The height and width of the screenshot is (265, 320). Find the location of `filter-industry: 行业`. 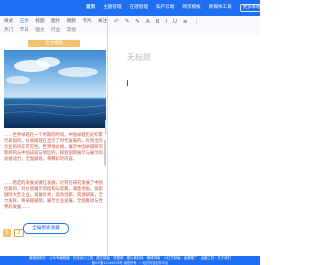

filter-industry: 行业 is located at coordinates (55, 30).